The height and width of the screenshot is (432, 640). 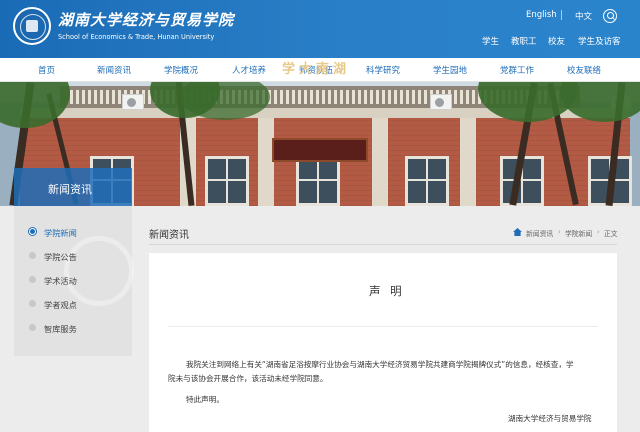 I want to click on sidebar-item-scholar-views: 学者观点, so click(x=60, y=305).